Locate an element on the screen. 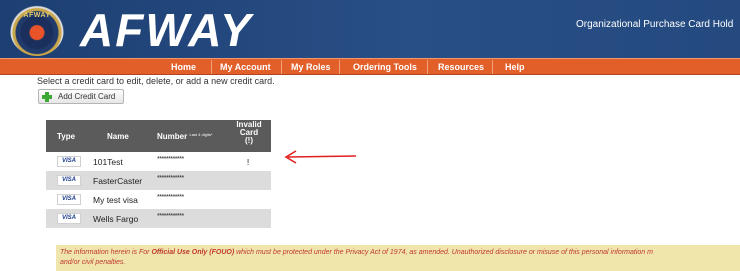 Image resolution: width=740 pixels, height=271 pixels. brand-title: AFWAY is located at coordinates (166, 30).